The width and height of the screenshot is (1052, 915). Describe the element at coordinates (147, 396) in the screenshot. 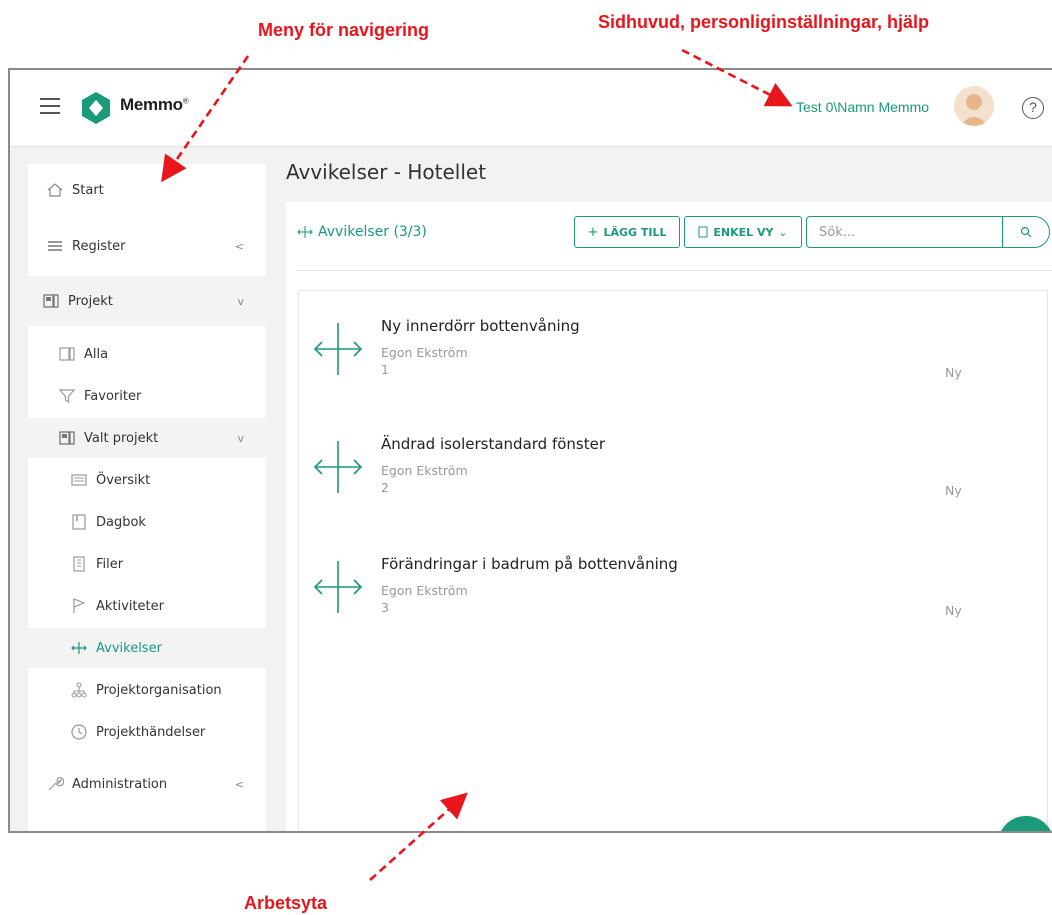

I see `sidebar-item-favoriter: Favoriter` at that location.